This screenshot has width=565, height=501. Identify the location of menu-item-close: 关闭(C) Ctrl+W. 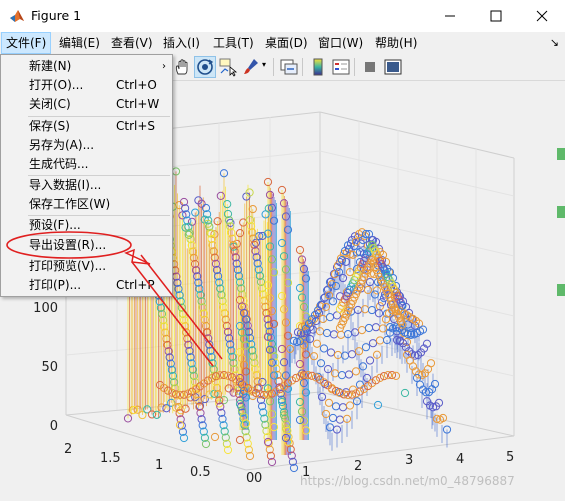
(86, 104).